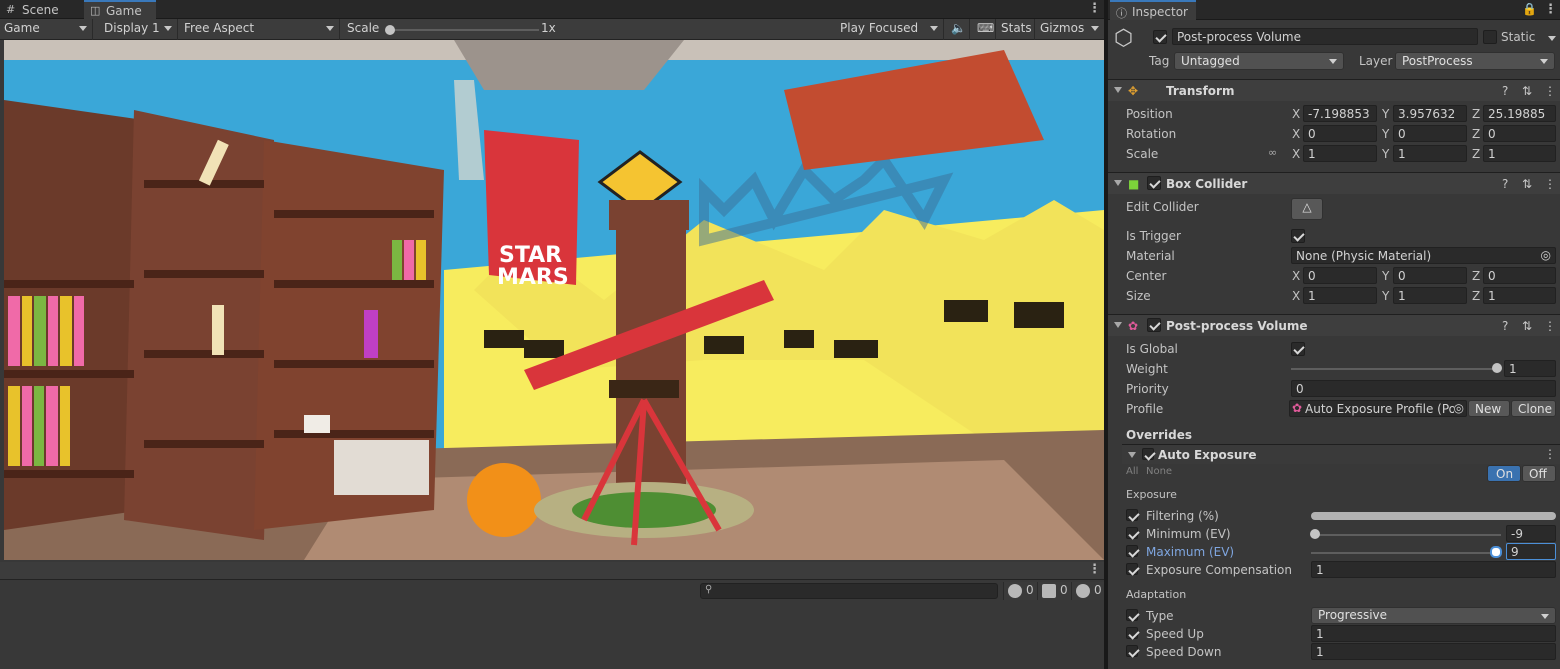 The image size is (1560, 669). What do you see at coordinates (1054, 591) in the screenshot?
I see `warning-count-toggle: 0` at bounding box center [1054, 591].